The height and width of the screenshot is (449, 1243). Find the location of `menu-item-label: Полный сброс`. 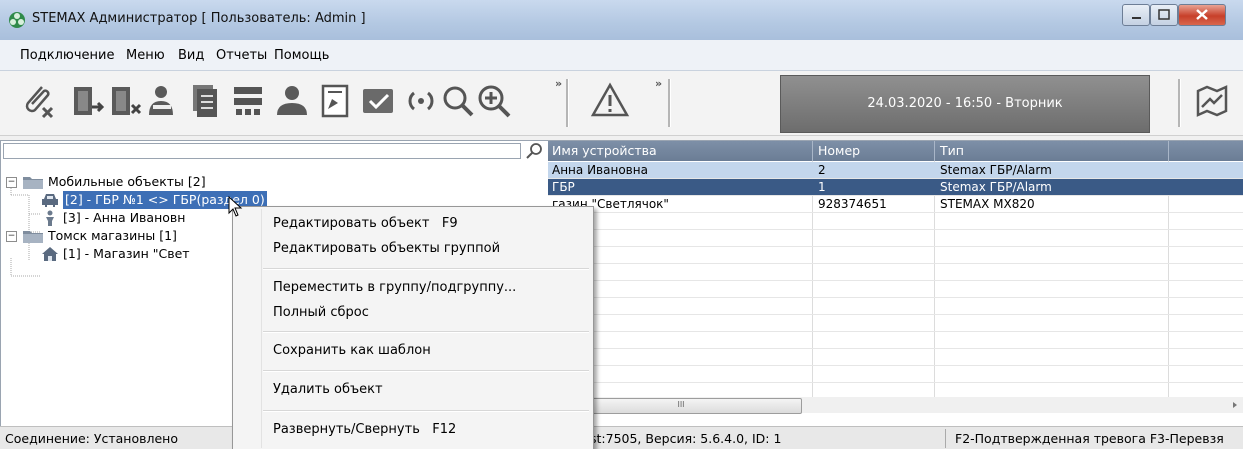

menu-item-label: Полный сброс is located at coordinates (321, 312).